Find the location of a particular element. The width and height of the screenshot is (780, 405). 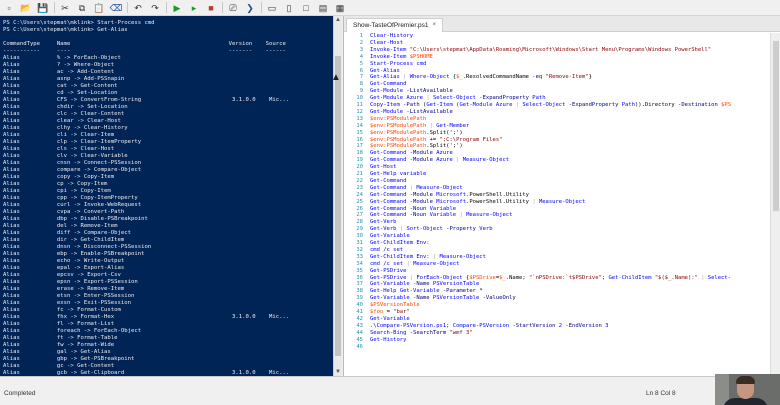

show-script-pane-top-icon: ▭ is located at coordinates (272, 8).